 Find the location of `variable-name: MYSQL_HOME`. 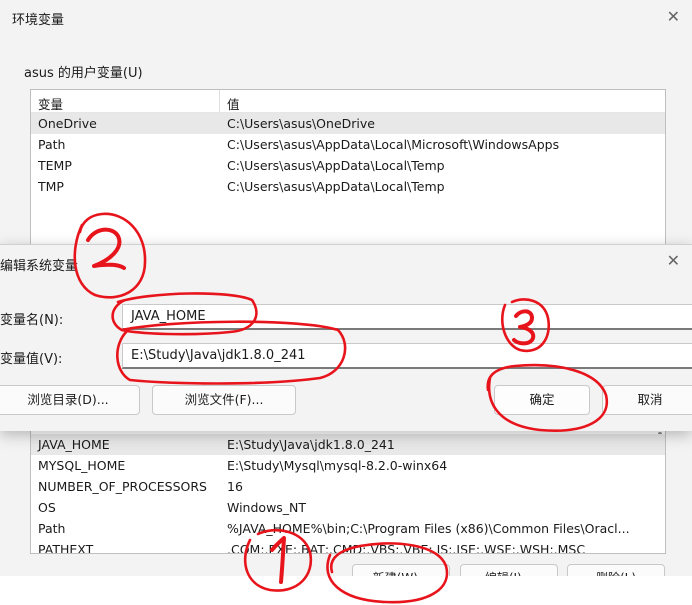

variable-name: MYSQL_HOME is located at coordinates (82, 465).